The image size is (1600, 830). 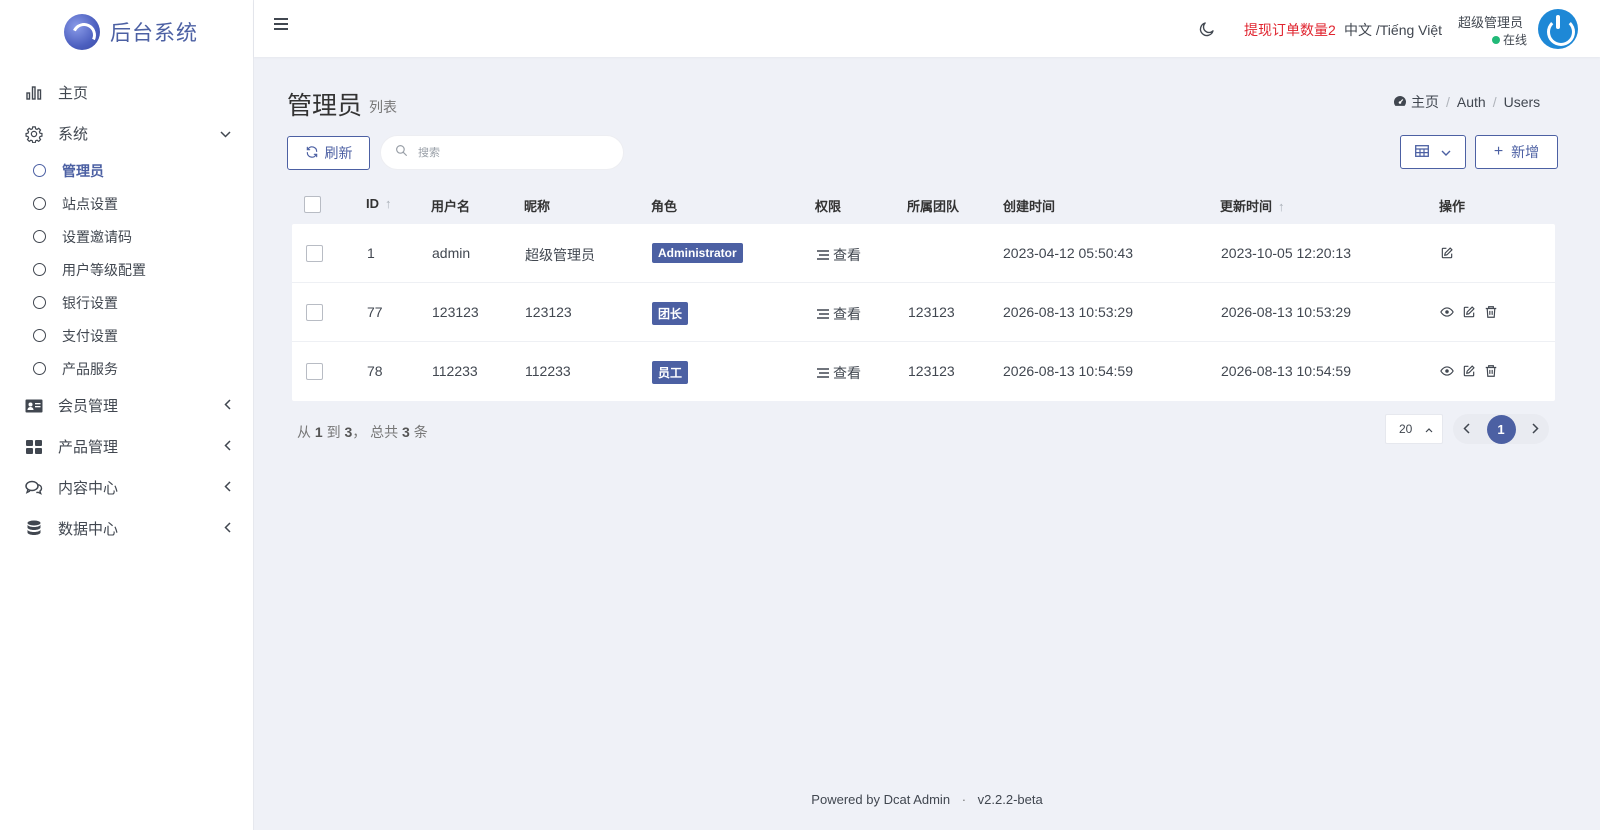 I want to click on sidebar-item-label: 主页, so click(x=73, y=93).